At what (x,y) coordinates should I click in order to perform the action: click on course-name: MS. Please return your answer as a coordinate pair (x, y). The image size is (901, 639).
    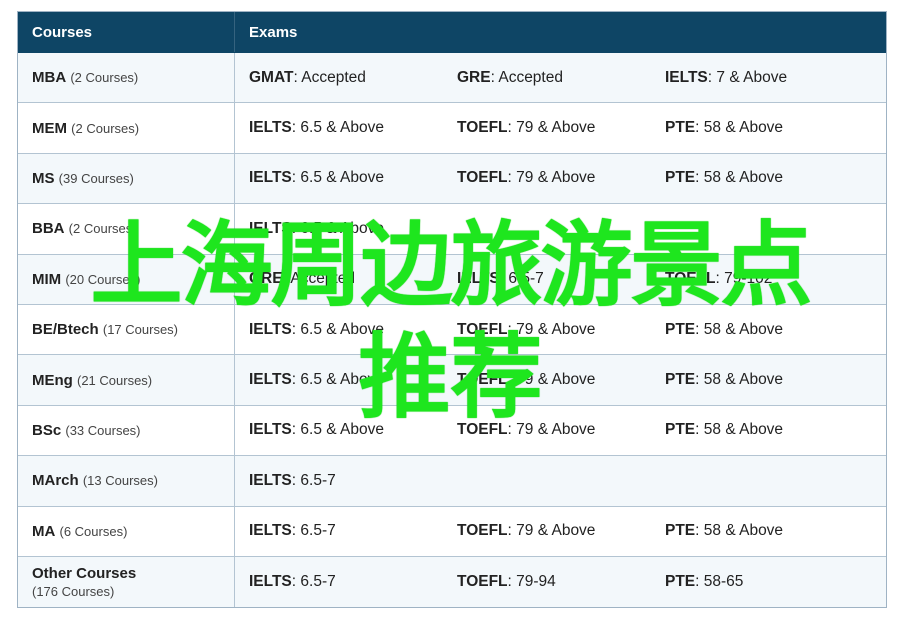
    Looking at the image, I should click on (43, 178).